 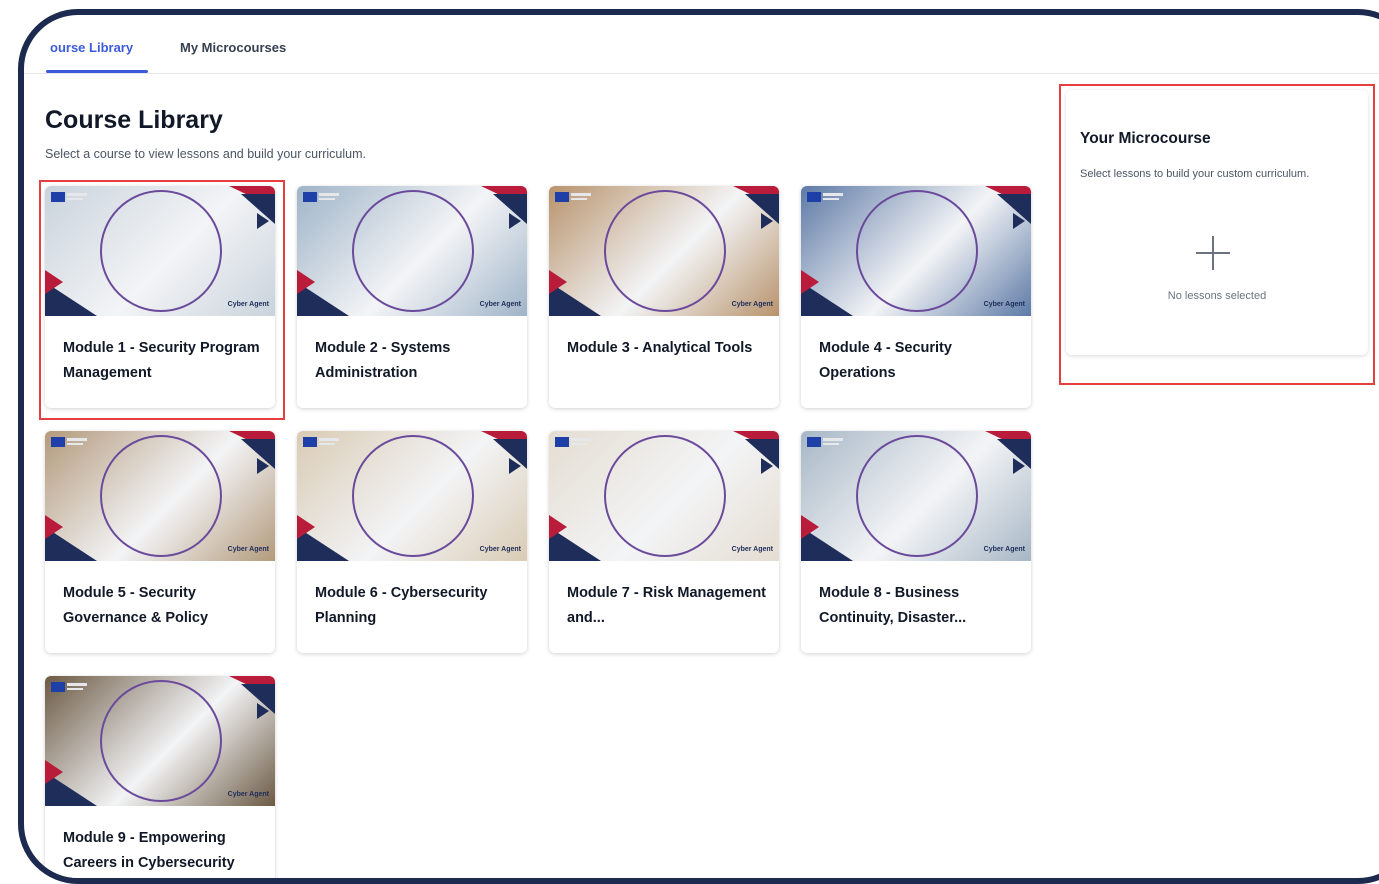 I want to click on empty-state-text: No lessons selected, so click(x=1217, y=296).